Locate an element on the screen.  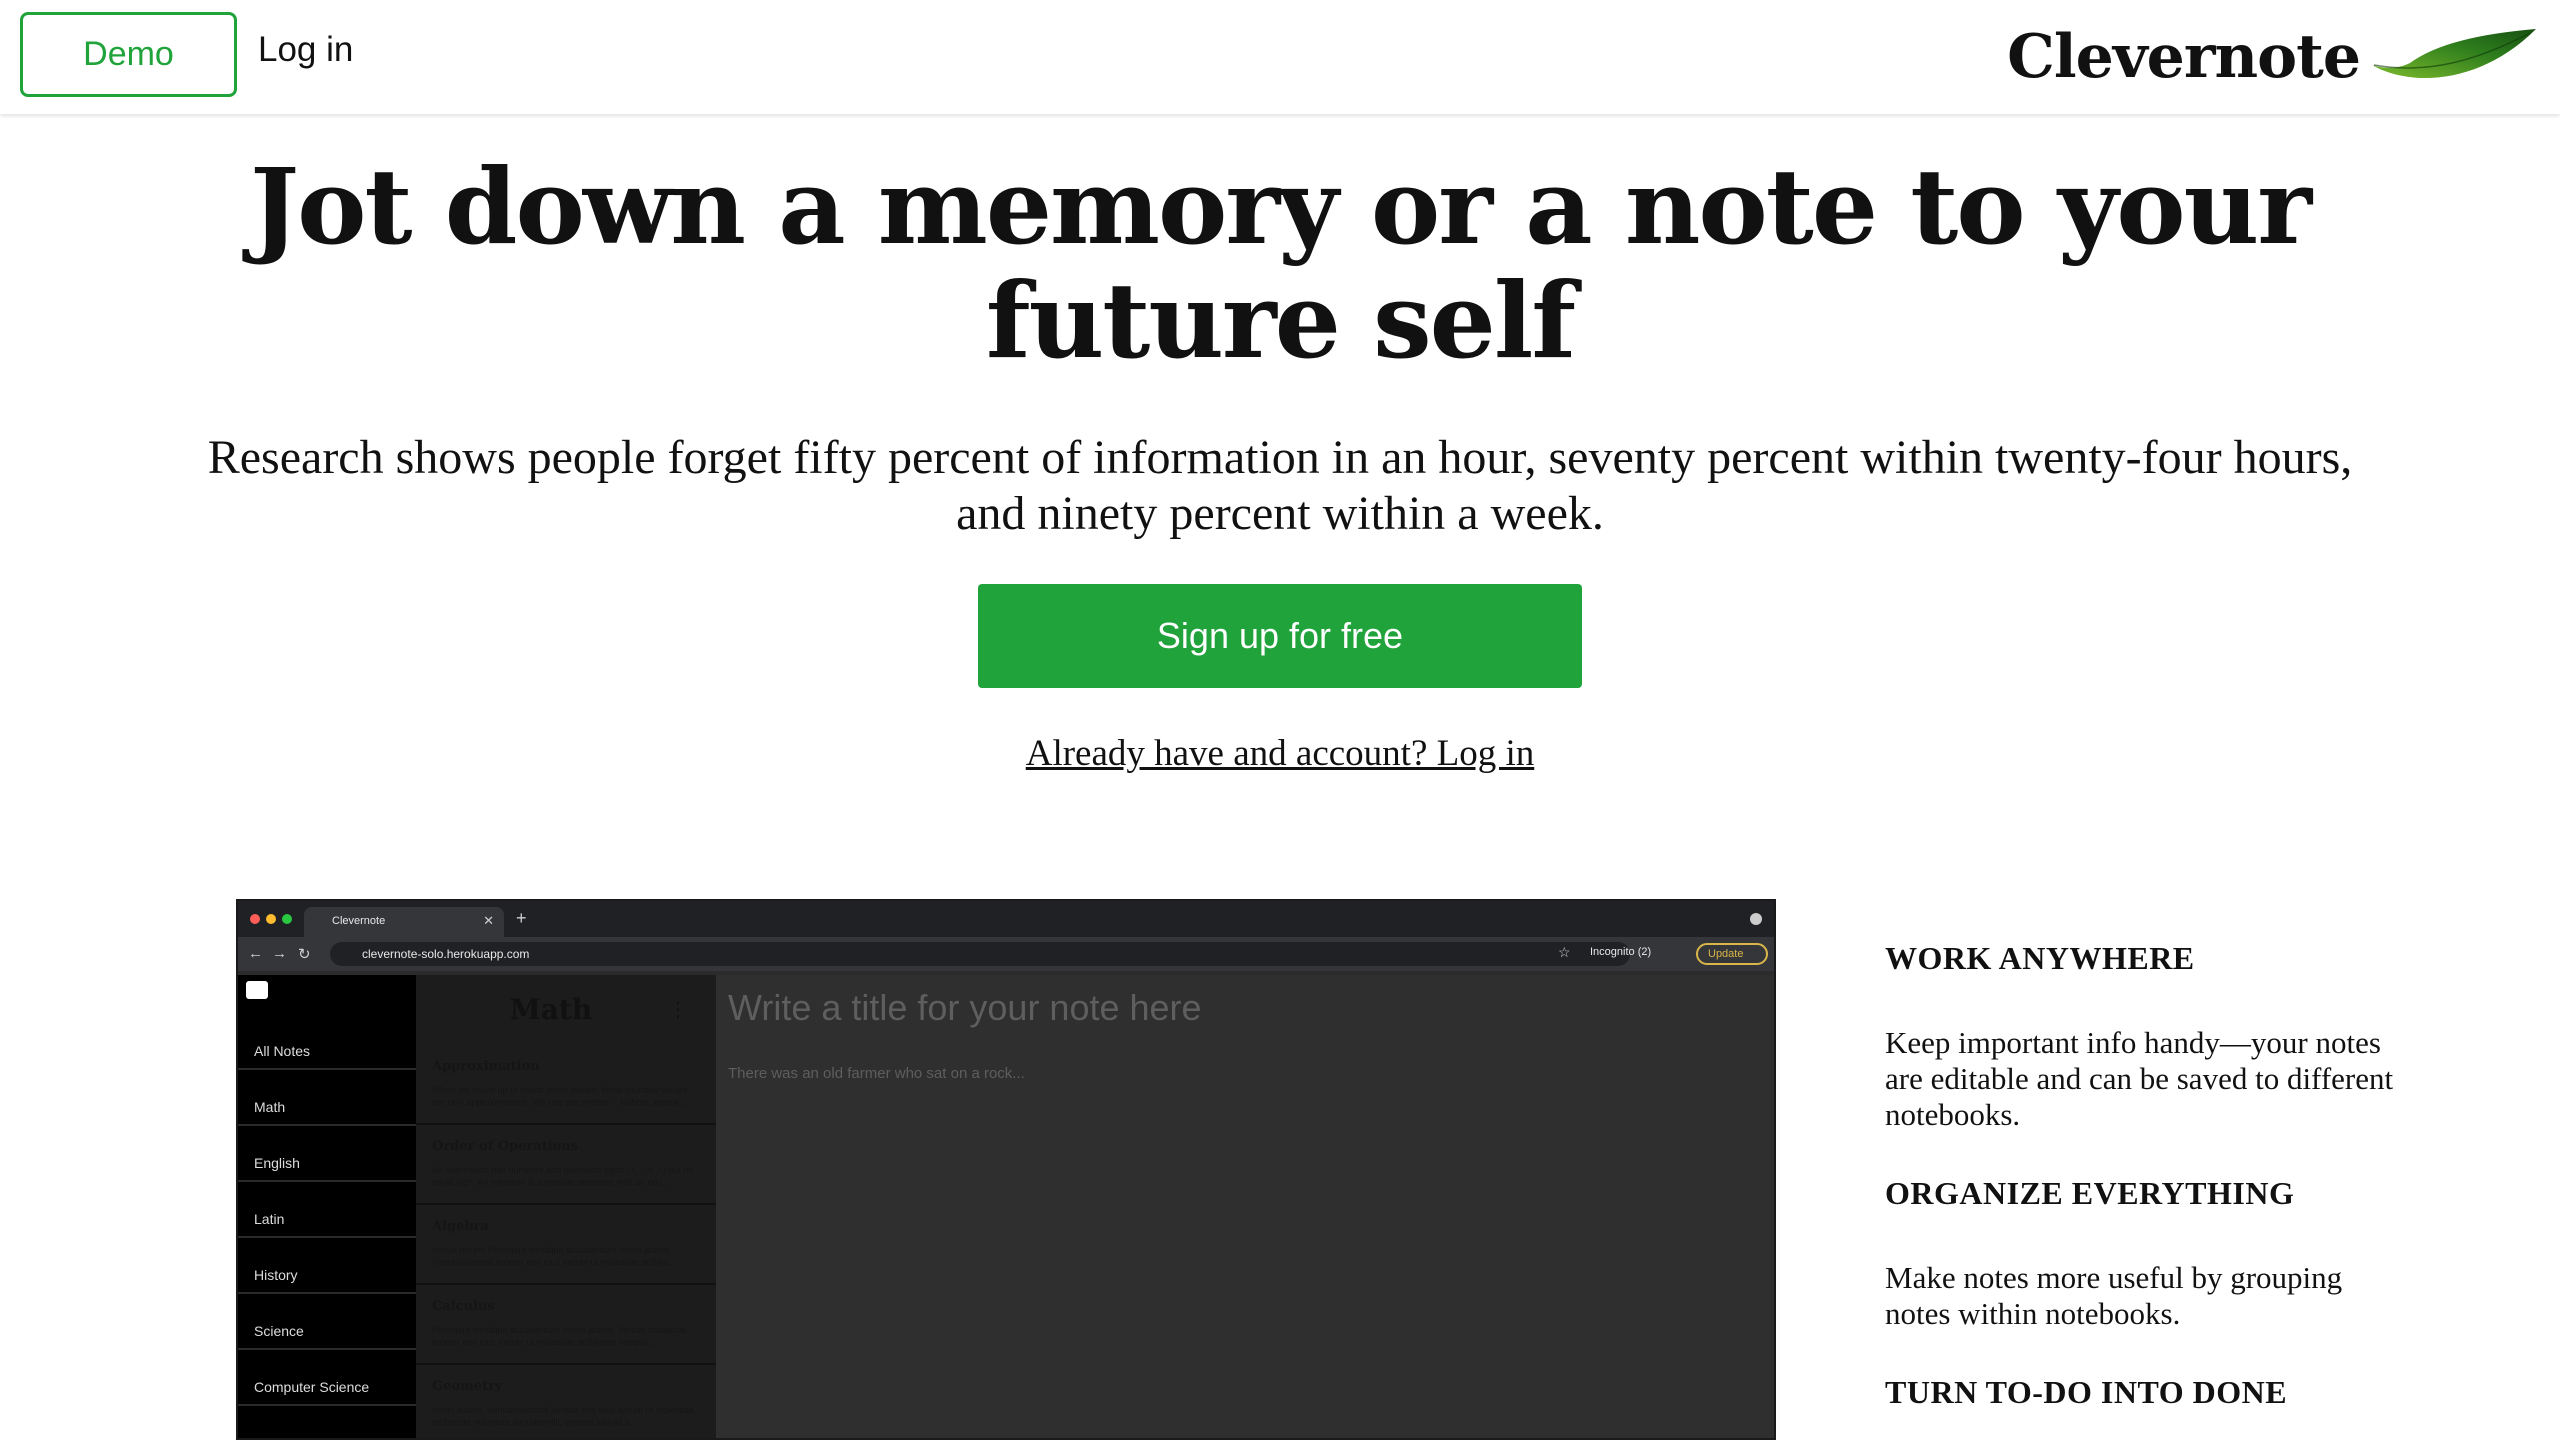
feature-heading-work-anywhere: WORK ANYWHERE is located at coordinates (2040, 958).